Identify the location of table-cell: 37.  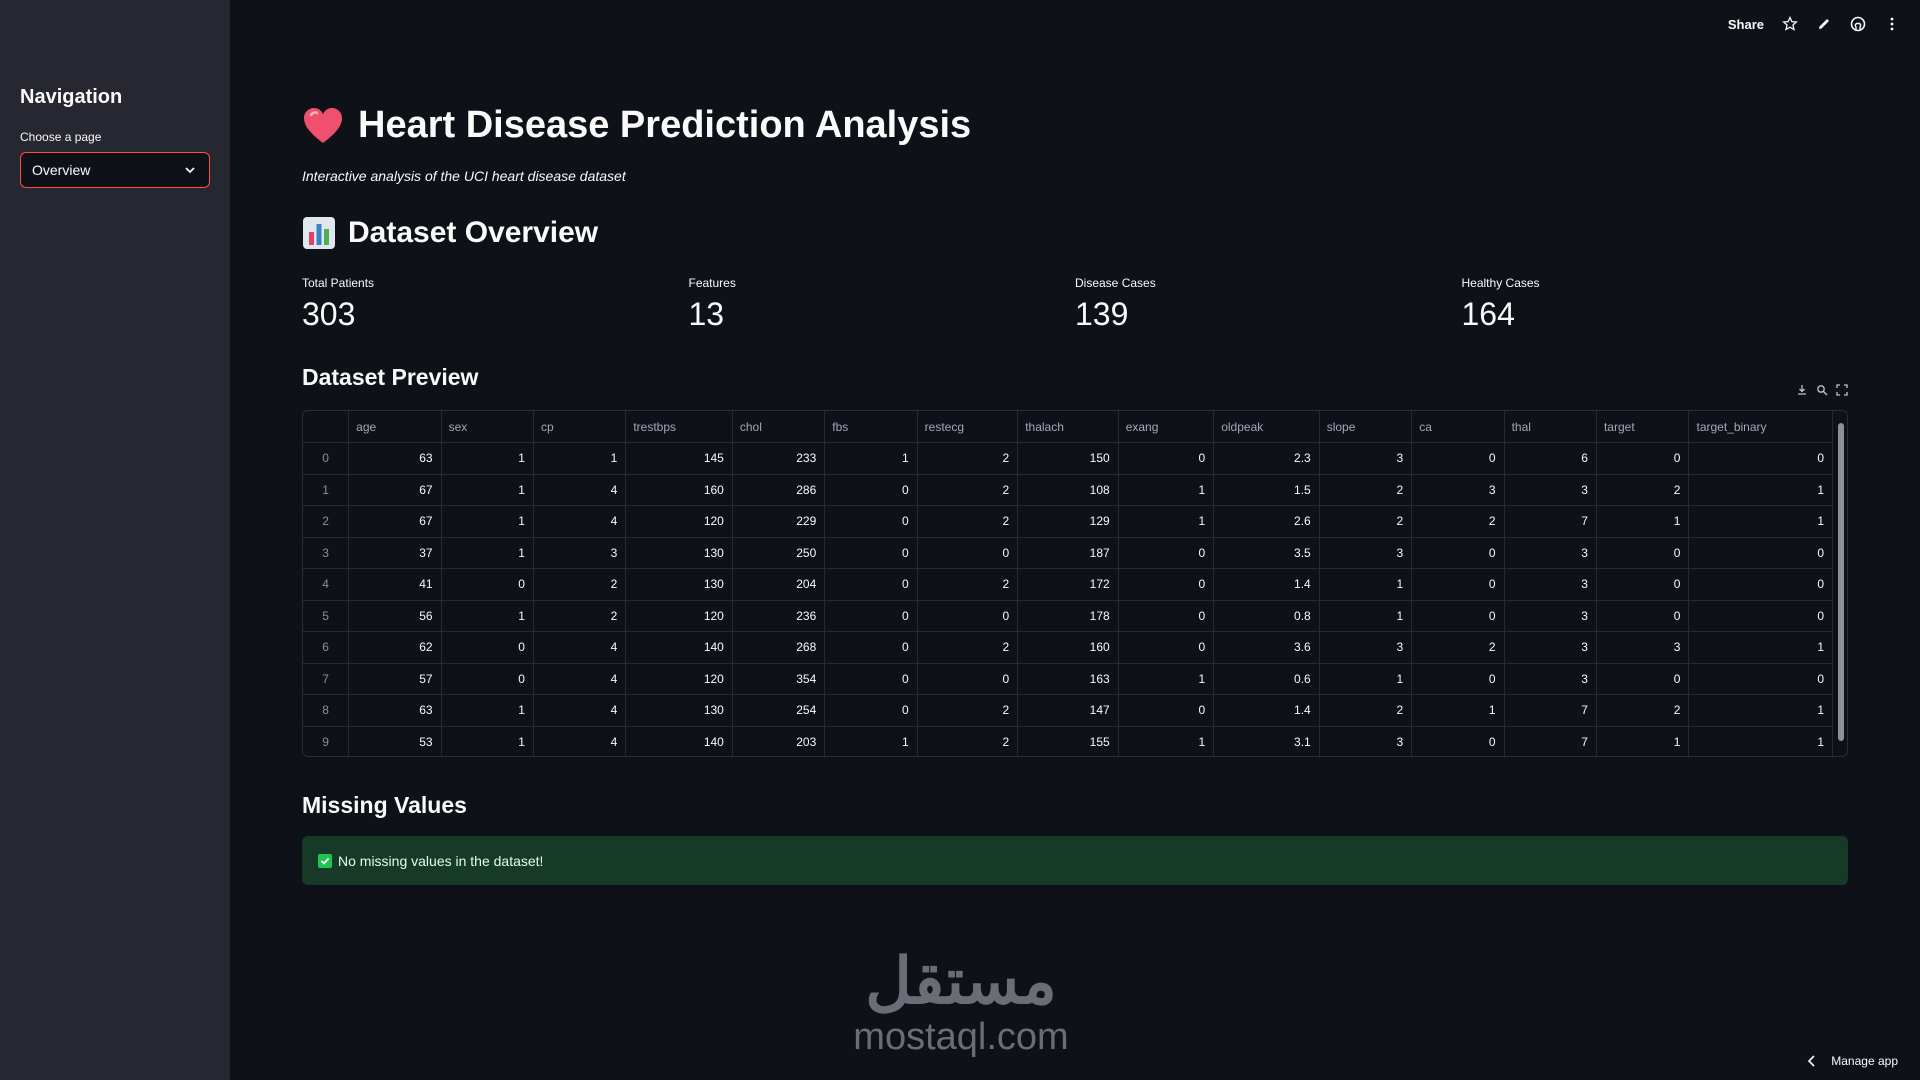
(395, 553).